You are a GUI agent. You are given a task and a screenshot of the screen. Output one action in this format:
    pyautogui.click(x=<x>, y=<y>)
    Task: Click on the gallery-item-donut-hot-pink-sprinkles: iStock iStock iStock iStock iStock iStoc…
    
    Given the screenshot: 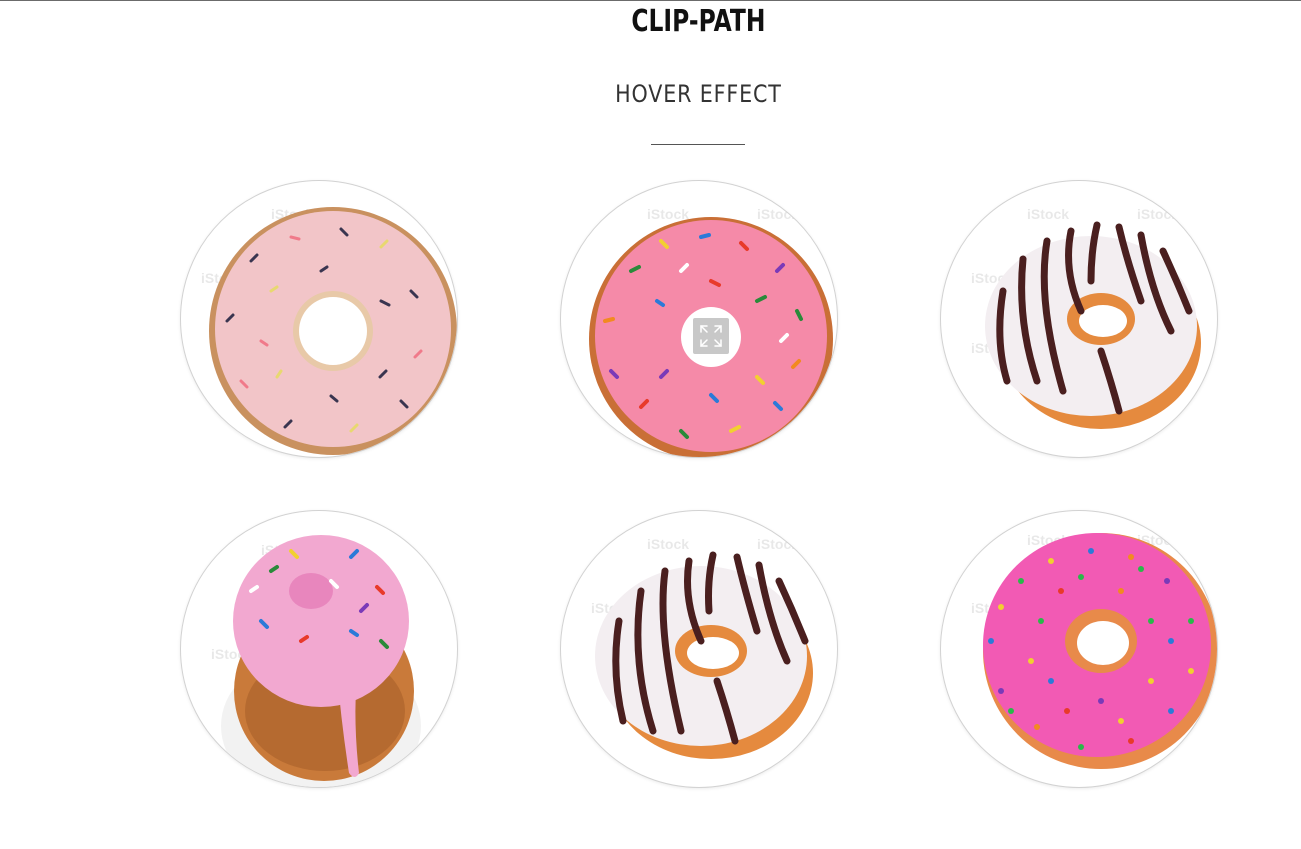 What is the action you would take?
    pyautogui.click(x=1079, y=649)
    